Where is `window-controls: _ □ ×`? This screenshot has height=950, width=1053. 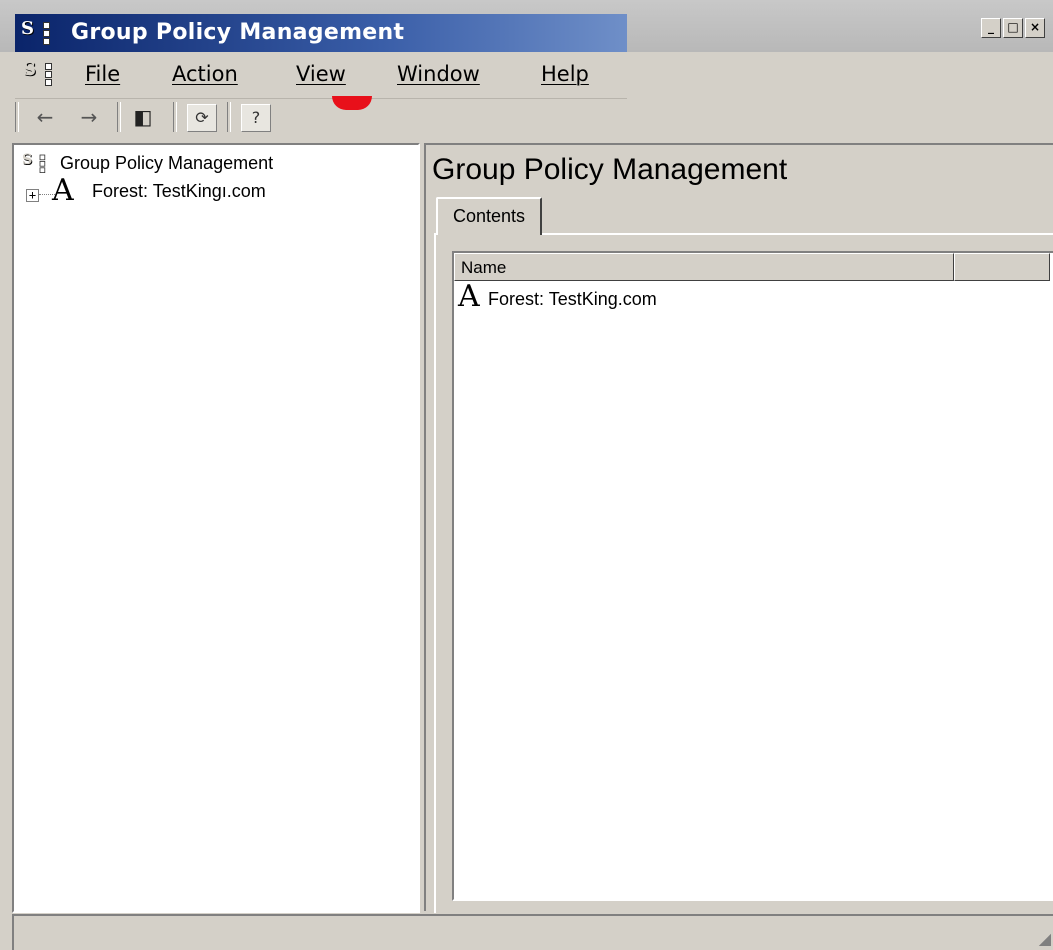
window-controls: _ □ × is located at coordinates (1013, 28).